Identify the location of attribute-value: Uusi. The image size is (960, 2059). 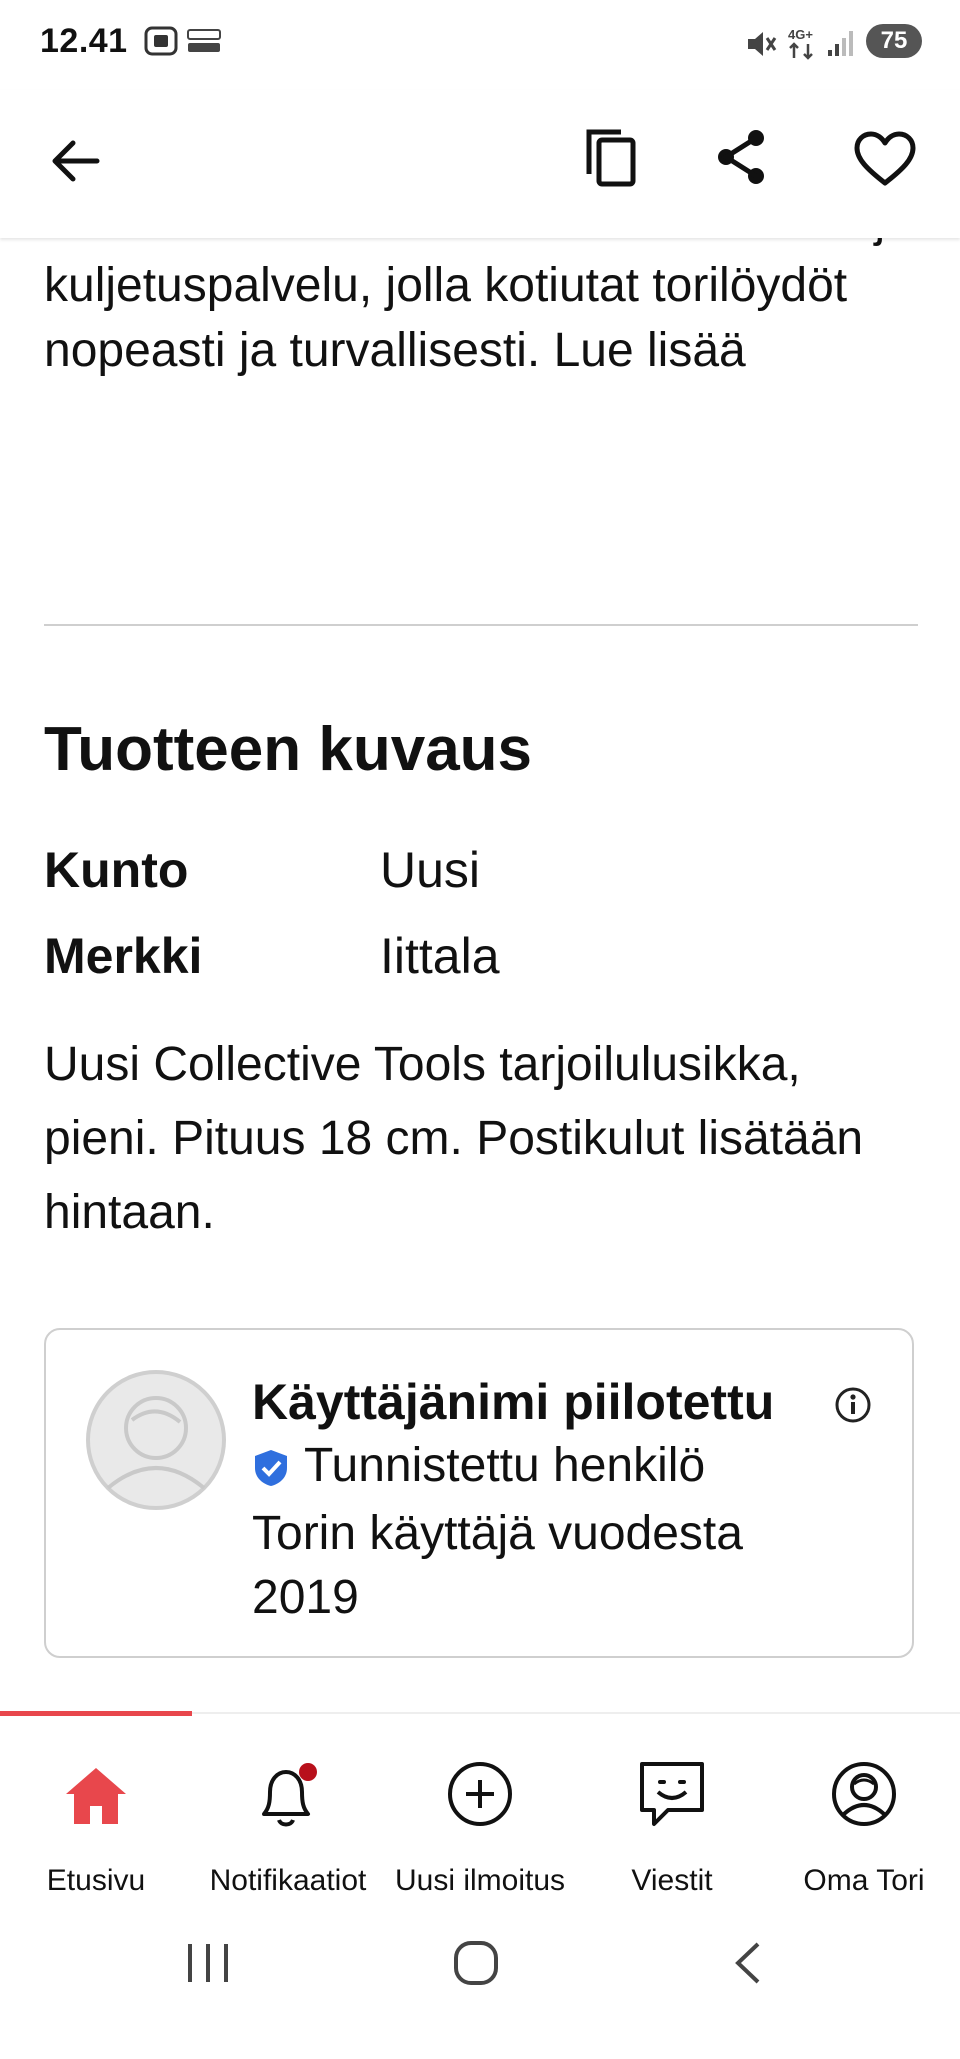
(430, 870).